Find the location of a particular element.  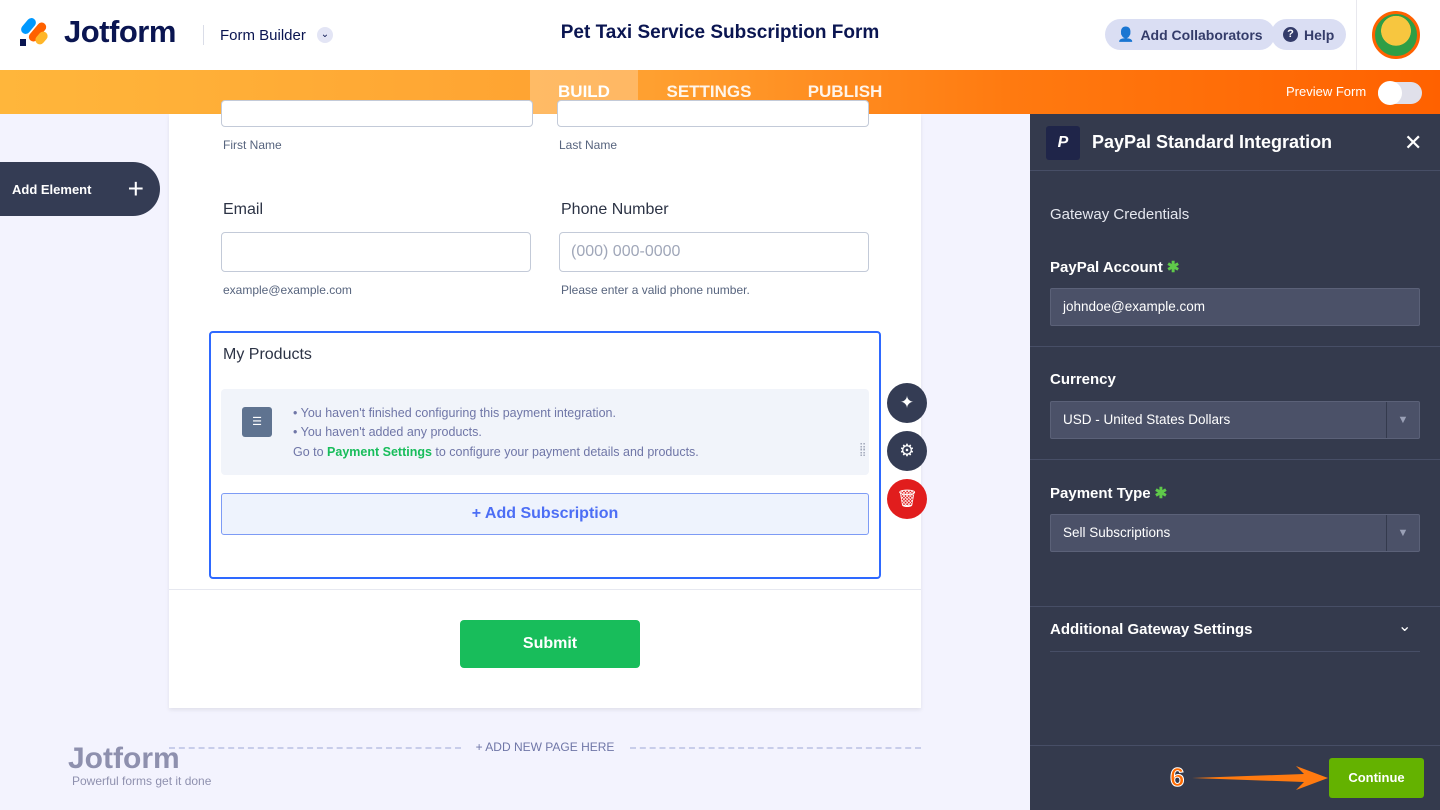

panel-title: PayPal Standard Integration is located at coordinates (1212, 142).